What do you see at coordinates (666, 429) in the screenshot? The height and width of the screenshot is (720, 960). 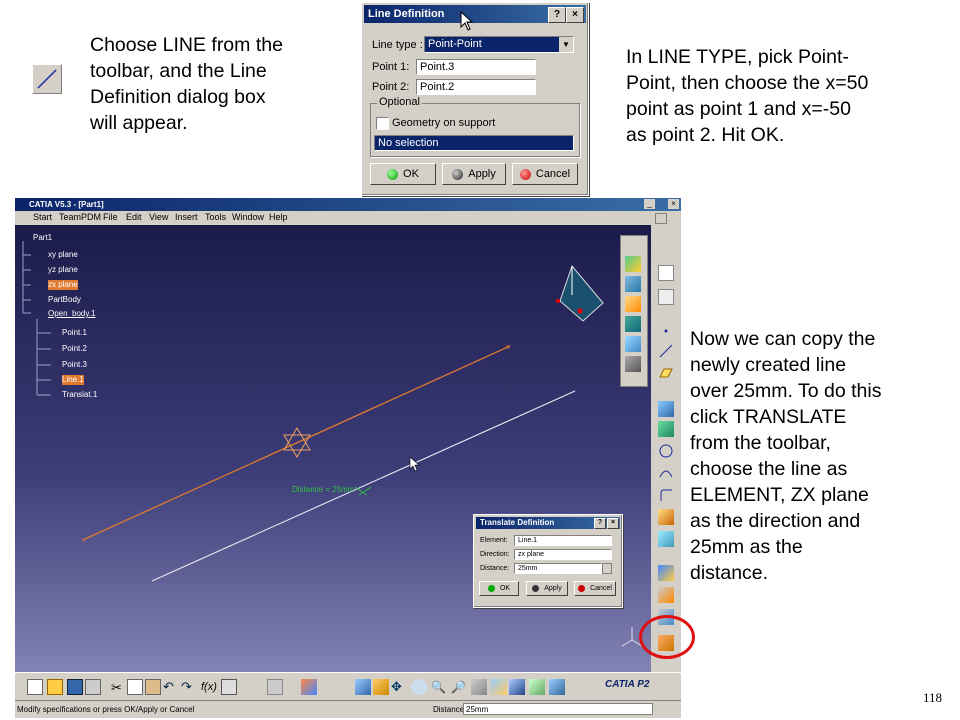 I see `intersection-tool-icon` at bounding box center [666, 429].